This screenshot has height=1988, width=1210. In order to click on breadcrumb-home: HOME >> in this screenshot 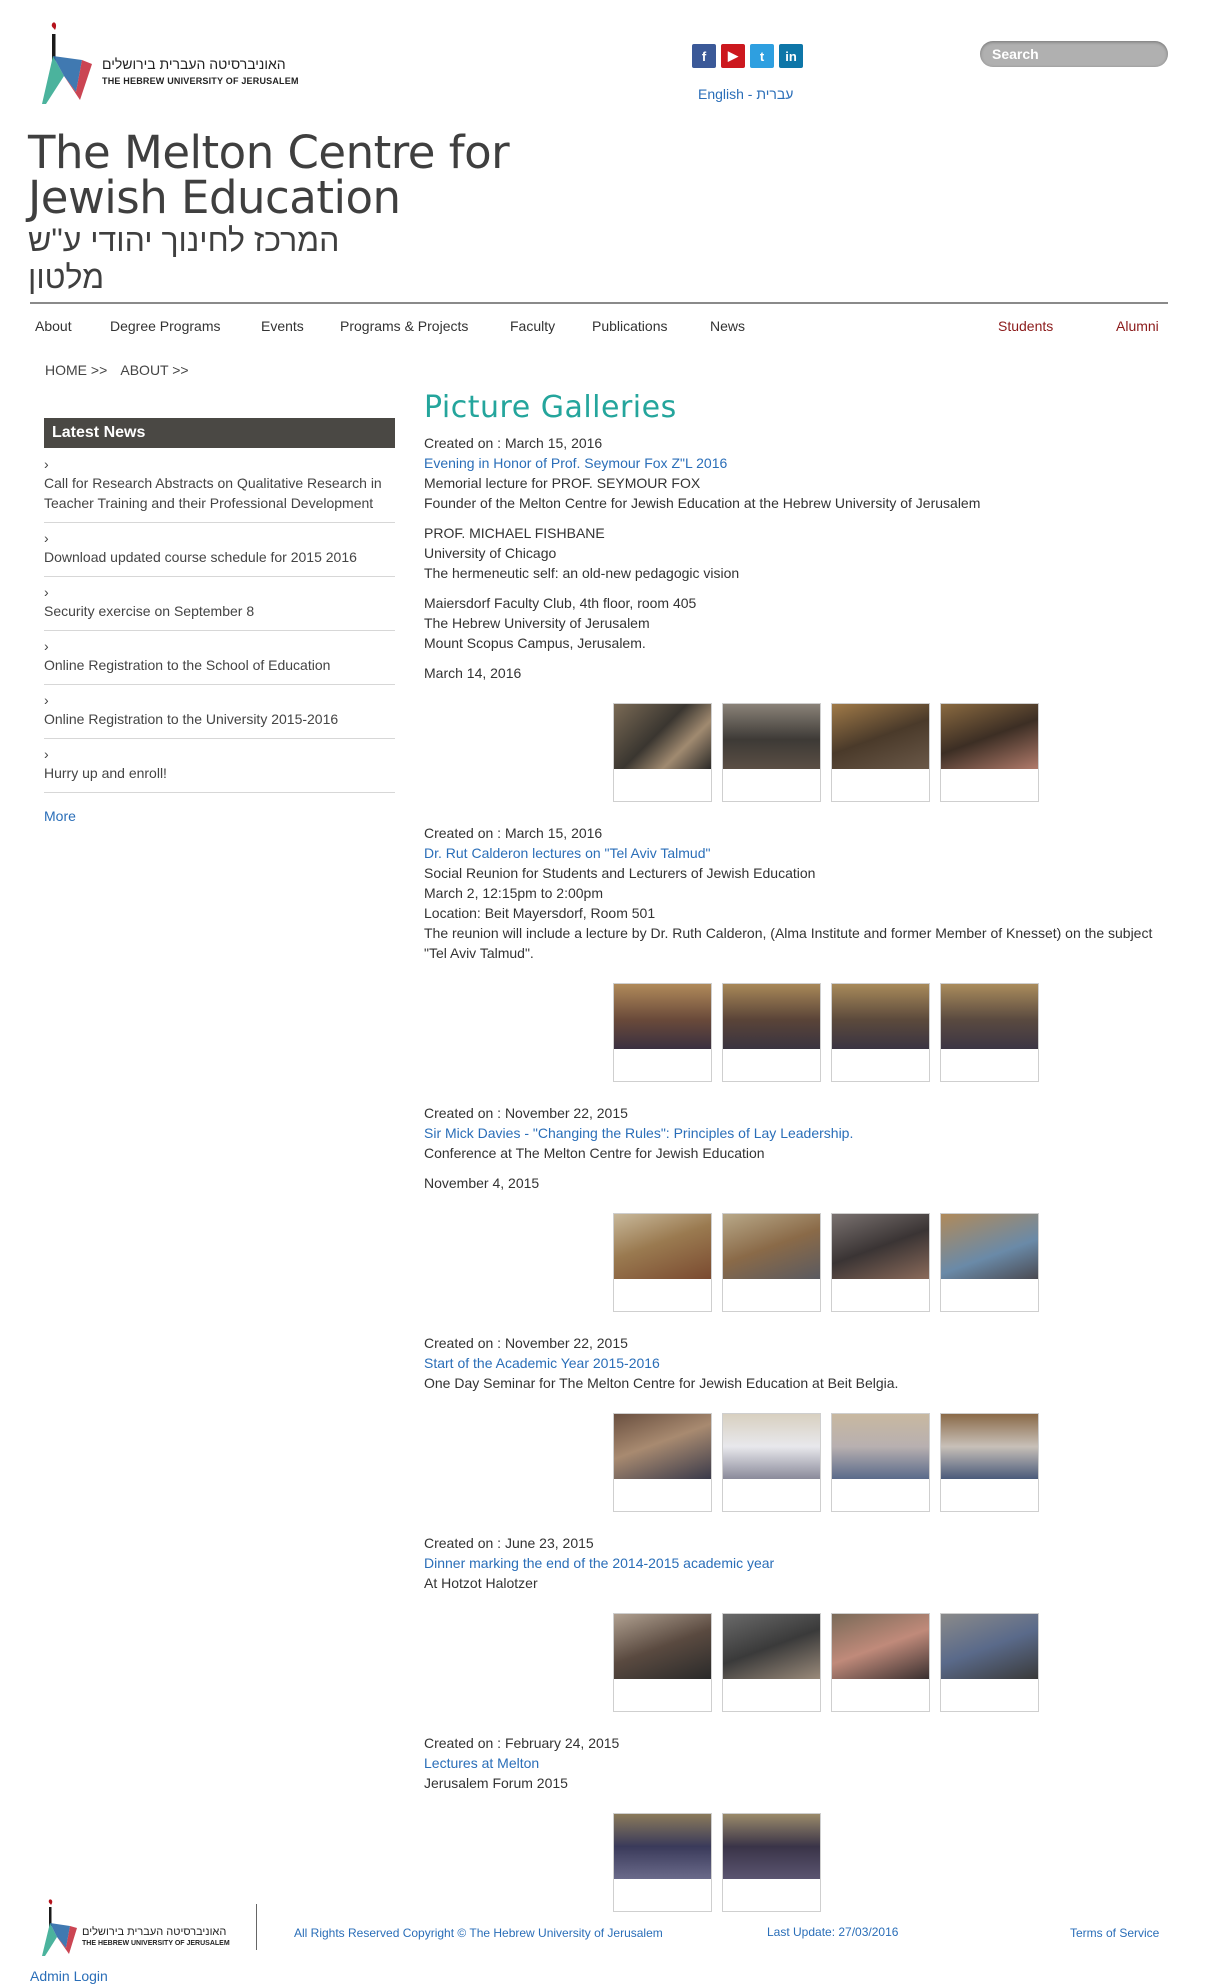, I will do `click(76, 370)`.